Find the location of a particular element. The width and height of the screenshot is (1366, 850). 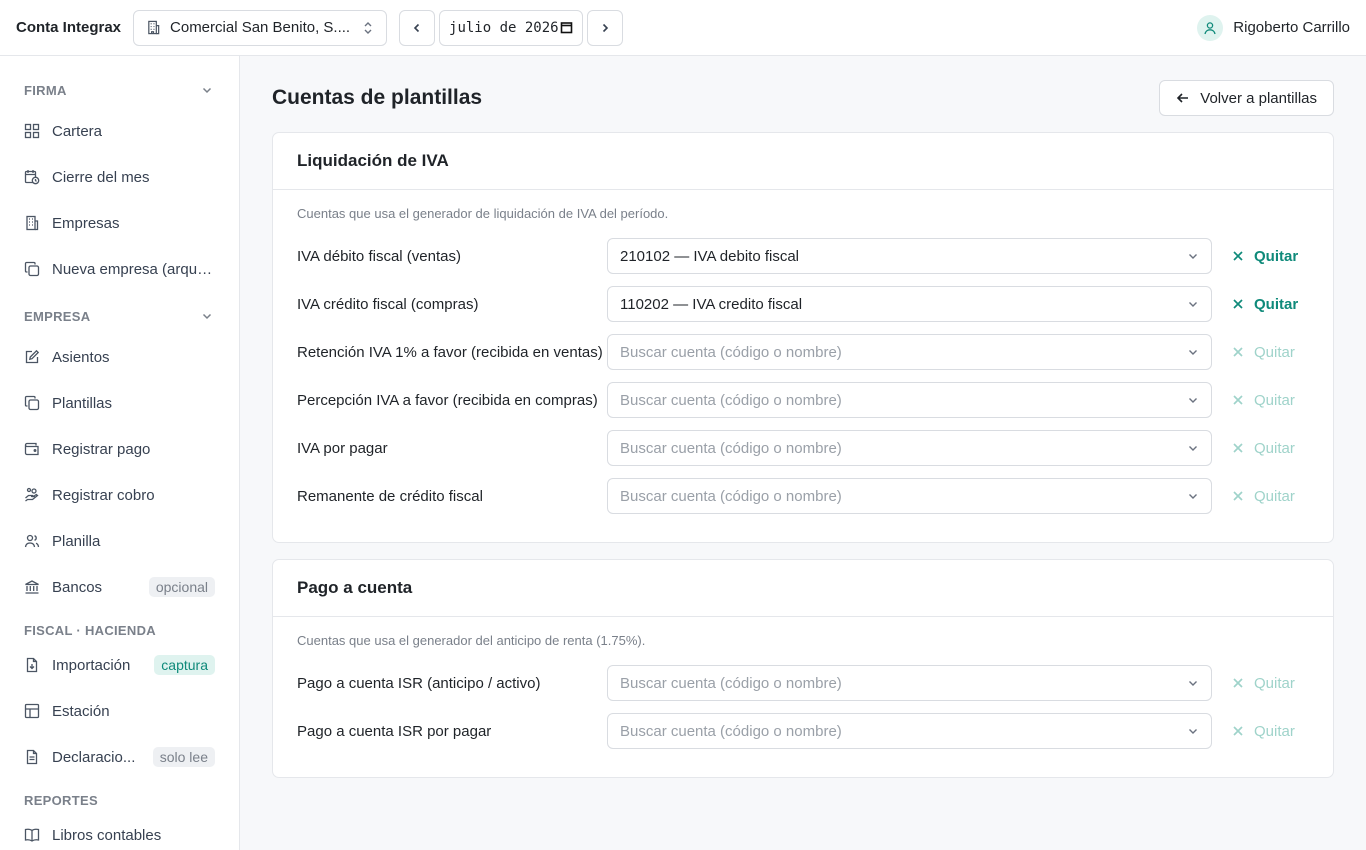

sidebar-item-asientos: Asientos is located at coordinates (119, 357).